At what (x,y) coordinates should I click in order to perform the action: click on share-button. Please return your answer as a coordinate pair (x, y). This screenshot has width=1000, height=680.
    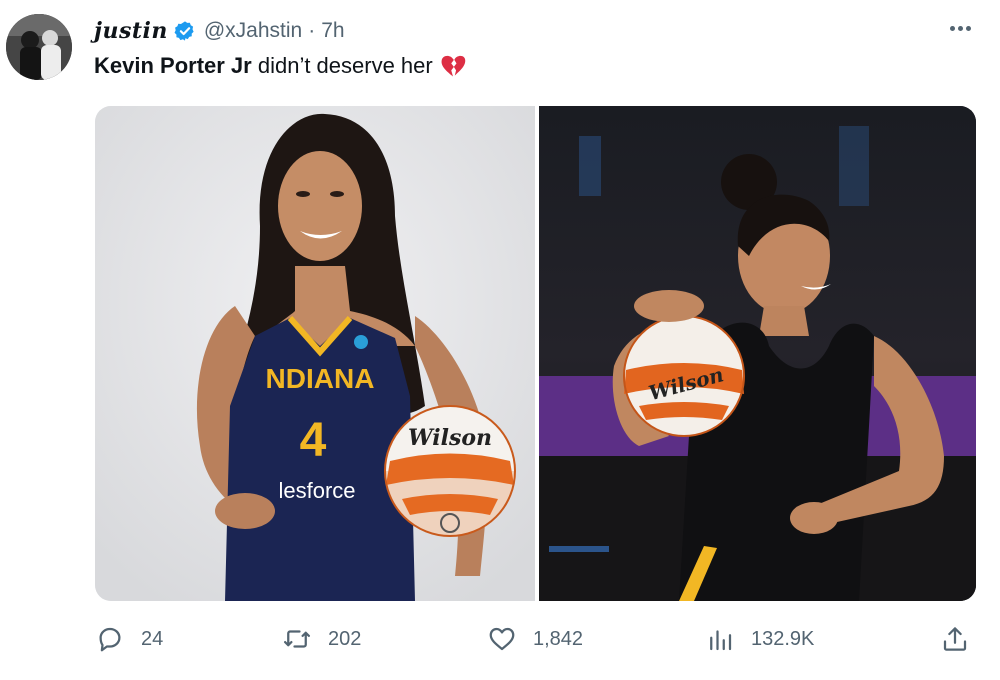
    Looking at the image, I should click on (955, 639).